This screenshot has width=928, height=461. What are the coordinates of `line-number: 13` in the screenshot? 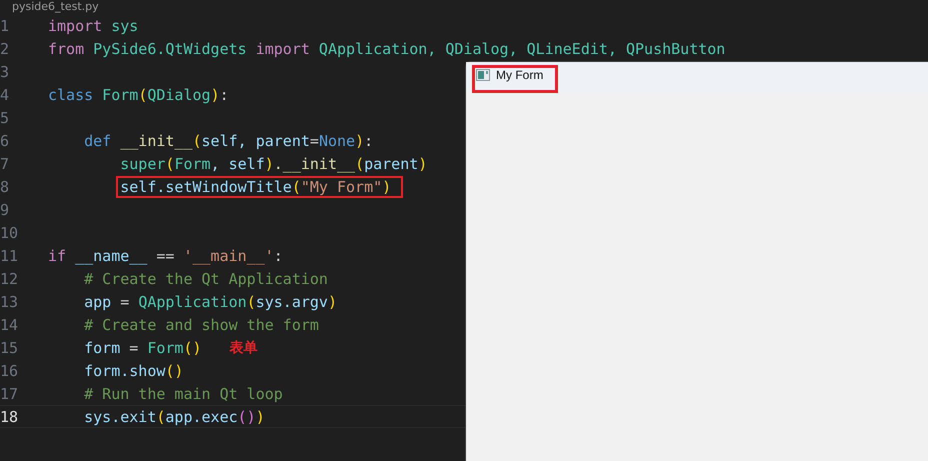 It's located at (10, 301).